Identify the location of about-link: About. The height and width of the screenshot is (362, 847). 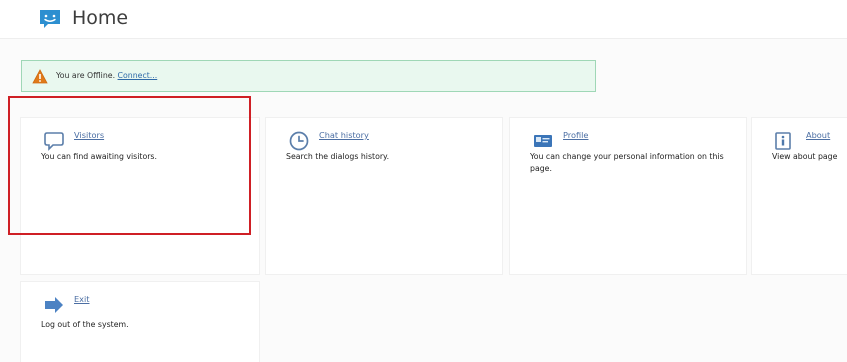
(818, 135).